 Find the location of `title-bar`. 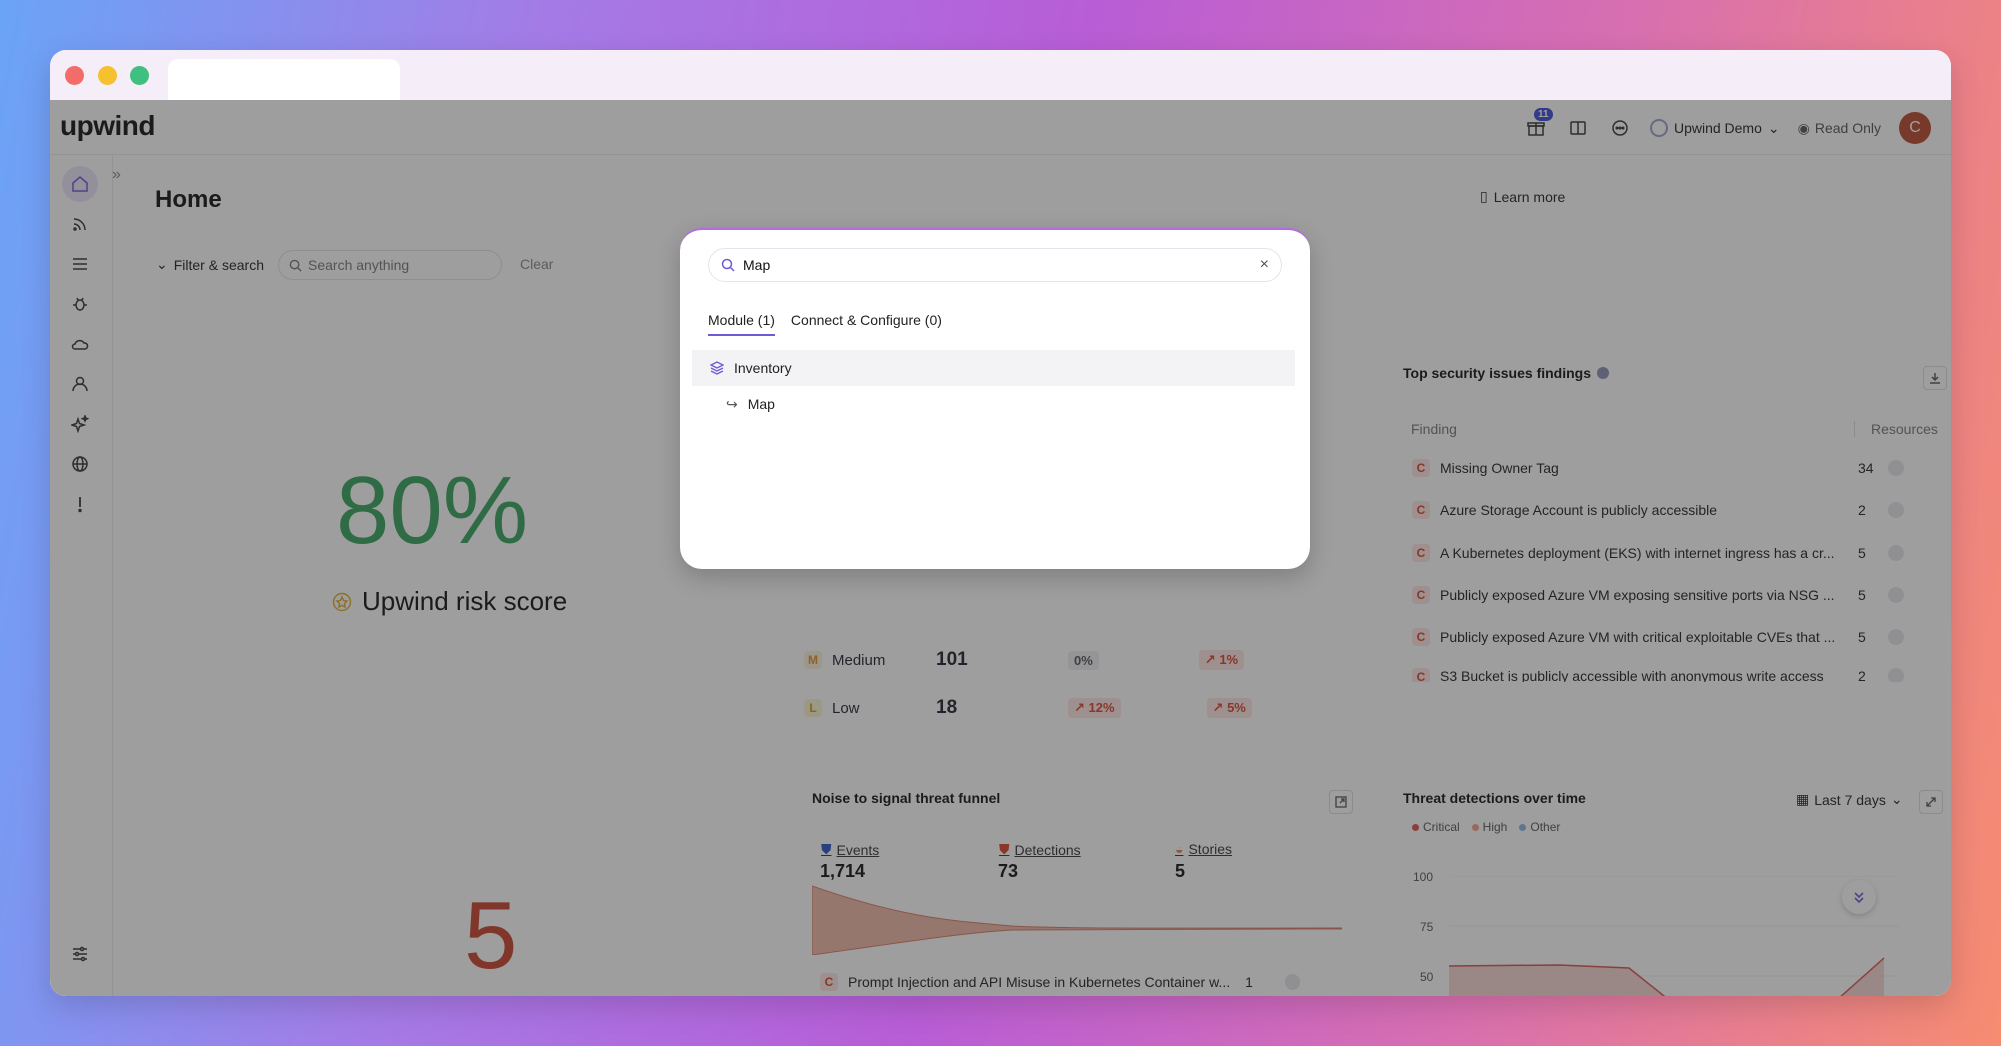

title-bar is located at coordinates (1000, 75).